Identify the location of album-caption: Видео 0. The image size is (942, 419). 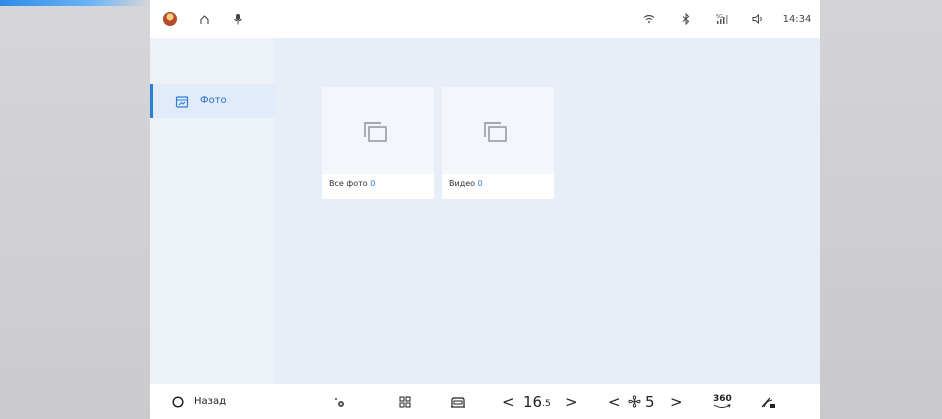
(466, 183).